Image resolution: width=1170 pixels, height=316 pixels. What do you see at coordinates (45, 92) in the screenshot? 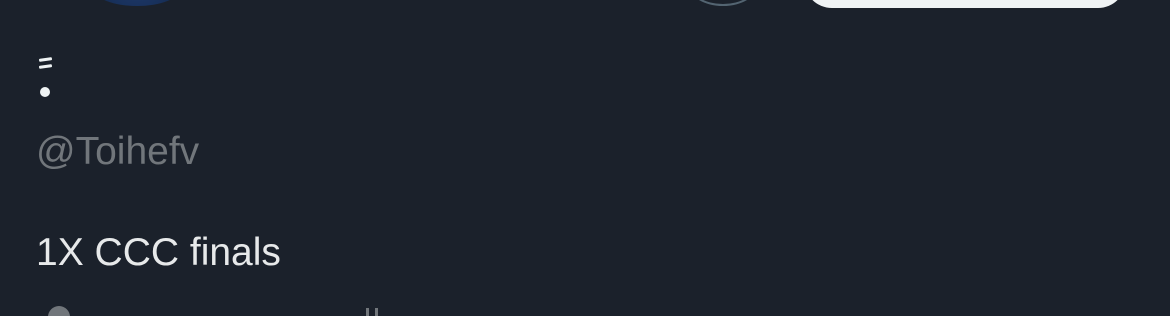
I see `display-name-dot` at bounding box center [45, 92].